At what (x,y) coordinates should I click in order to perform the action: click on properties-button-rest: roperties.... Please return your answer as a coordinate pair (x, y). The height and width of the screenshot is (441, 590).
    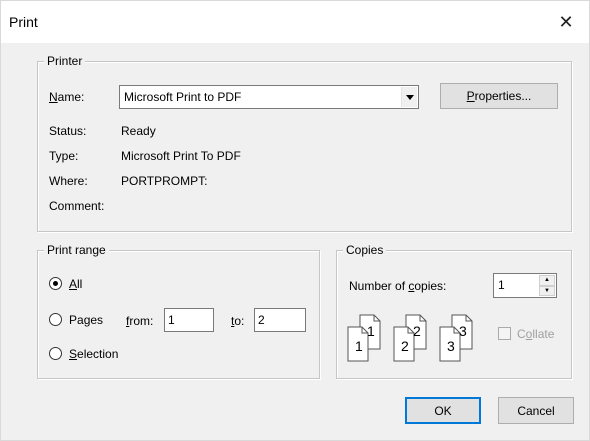
    Looking at the image, I should click on (503, 96).